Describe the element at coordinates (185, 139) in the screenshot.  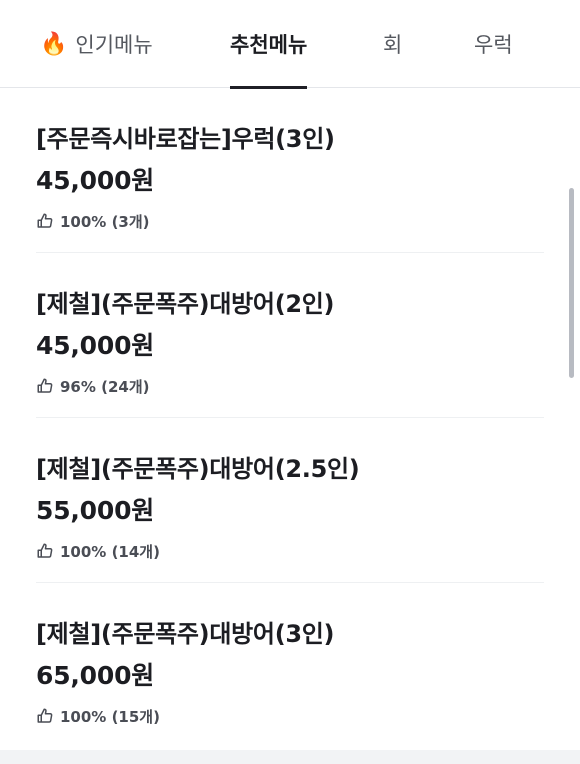
I see `menu-item-name: [주문즉시바로잡는]우럭(3인)` at that location.